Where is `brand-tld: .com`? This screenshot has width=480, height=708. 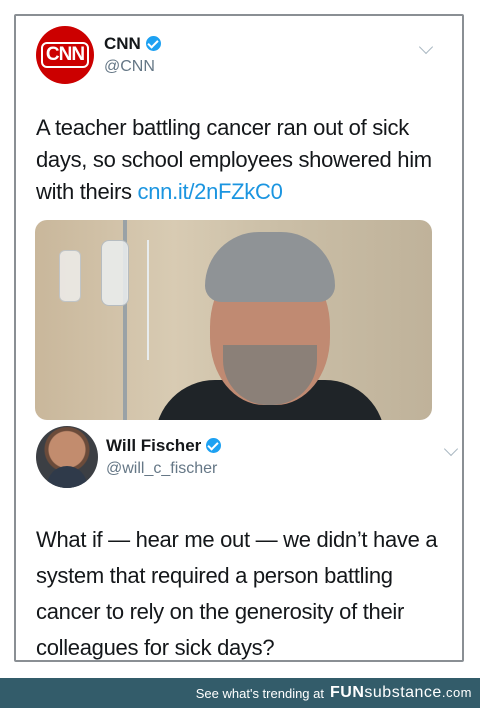 brand-tld: .com is located at coordinates (456, 692).